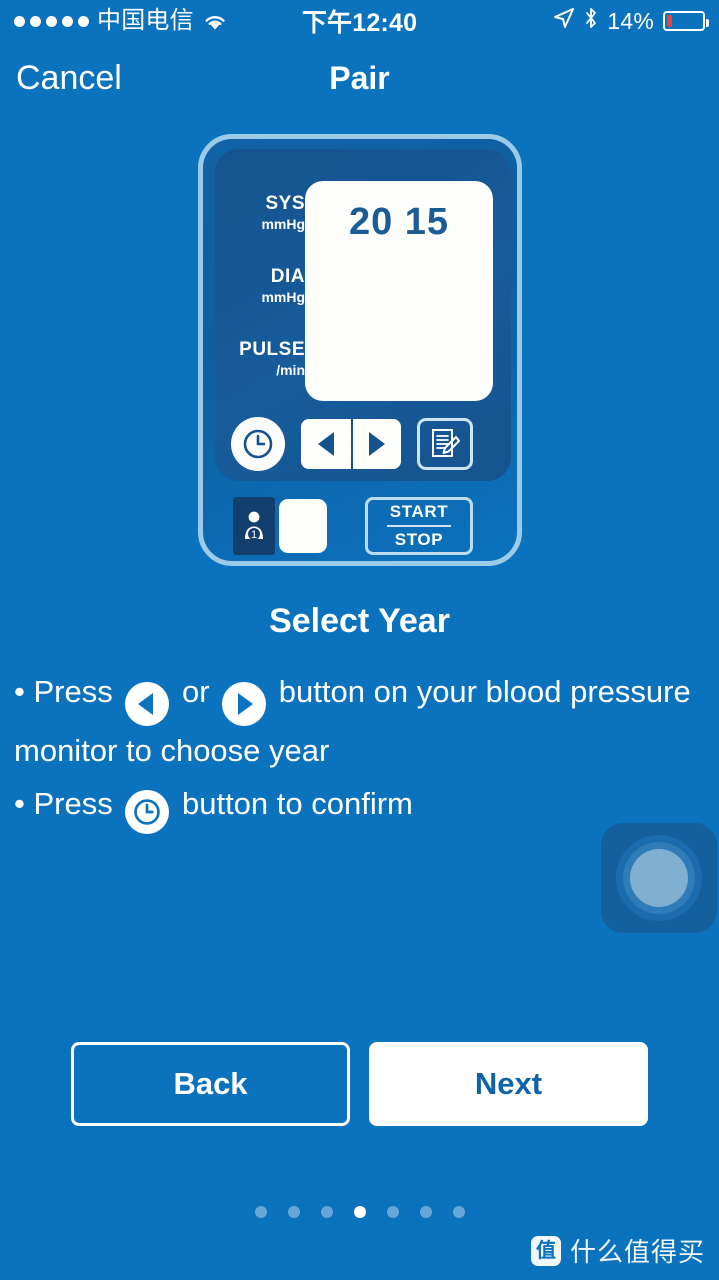  I want to click on measurement-labels: SYS mmHg DIA mmHg PULSE /min, so click(269, 302).